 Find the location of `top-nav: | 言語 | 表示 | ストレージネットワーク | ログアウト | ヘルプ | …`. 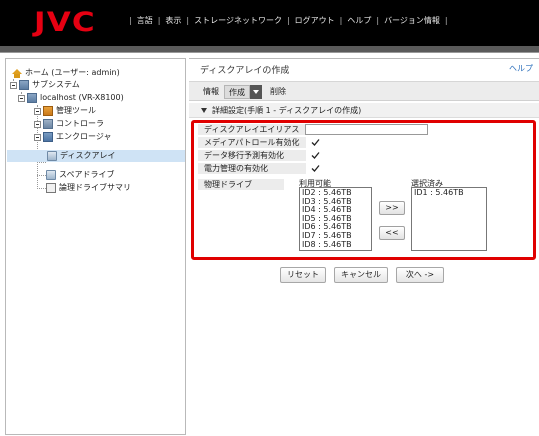

top-nav: | 言語 | 表示 | ストレージネットワーク | ログアウト | ヘルプ | … is located at coordinates (288, 20).